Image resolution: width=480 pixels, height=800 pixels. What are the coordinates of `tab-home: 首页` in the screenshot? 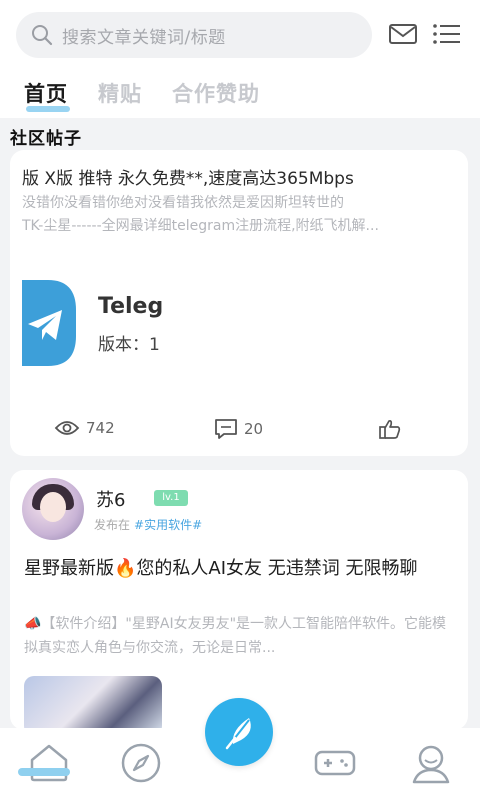 It's located at (47, 95).